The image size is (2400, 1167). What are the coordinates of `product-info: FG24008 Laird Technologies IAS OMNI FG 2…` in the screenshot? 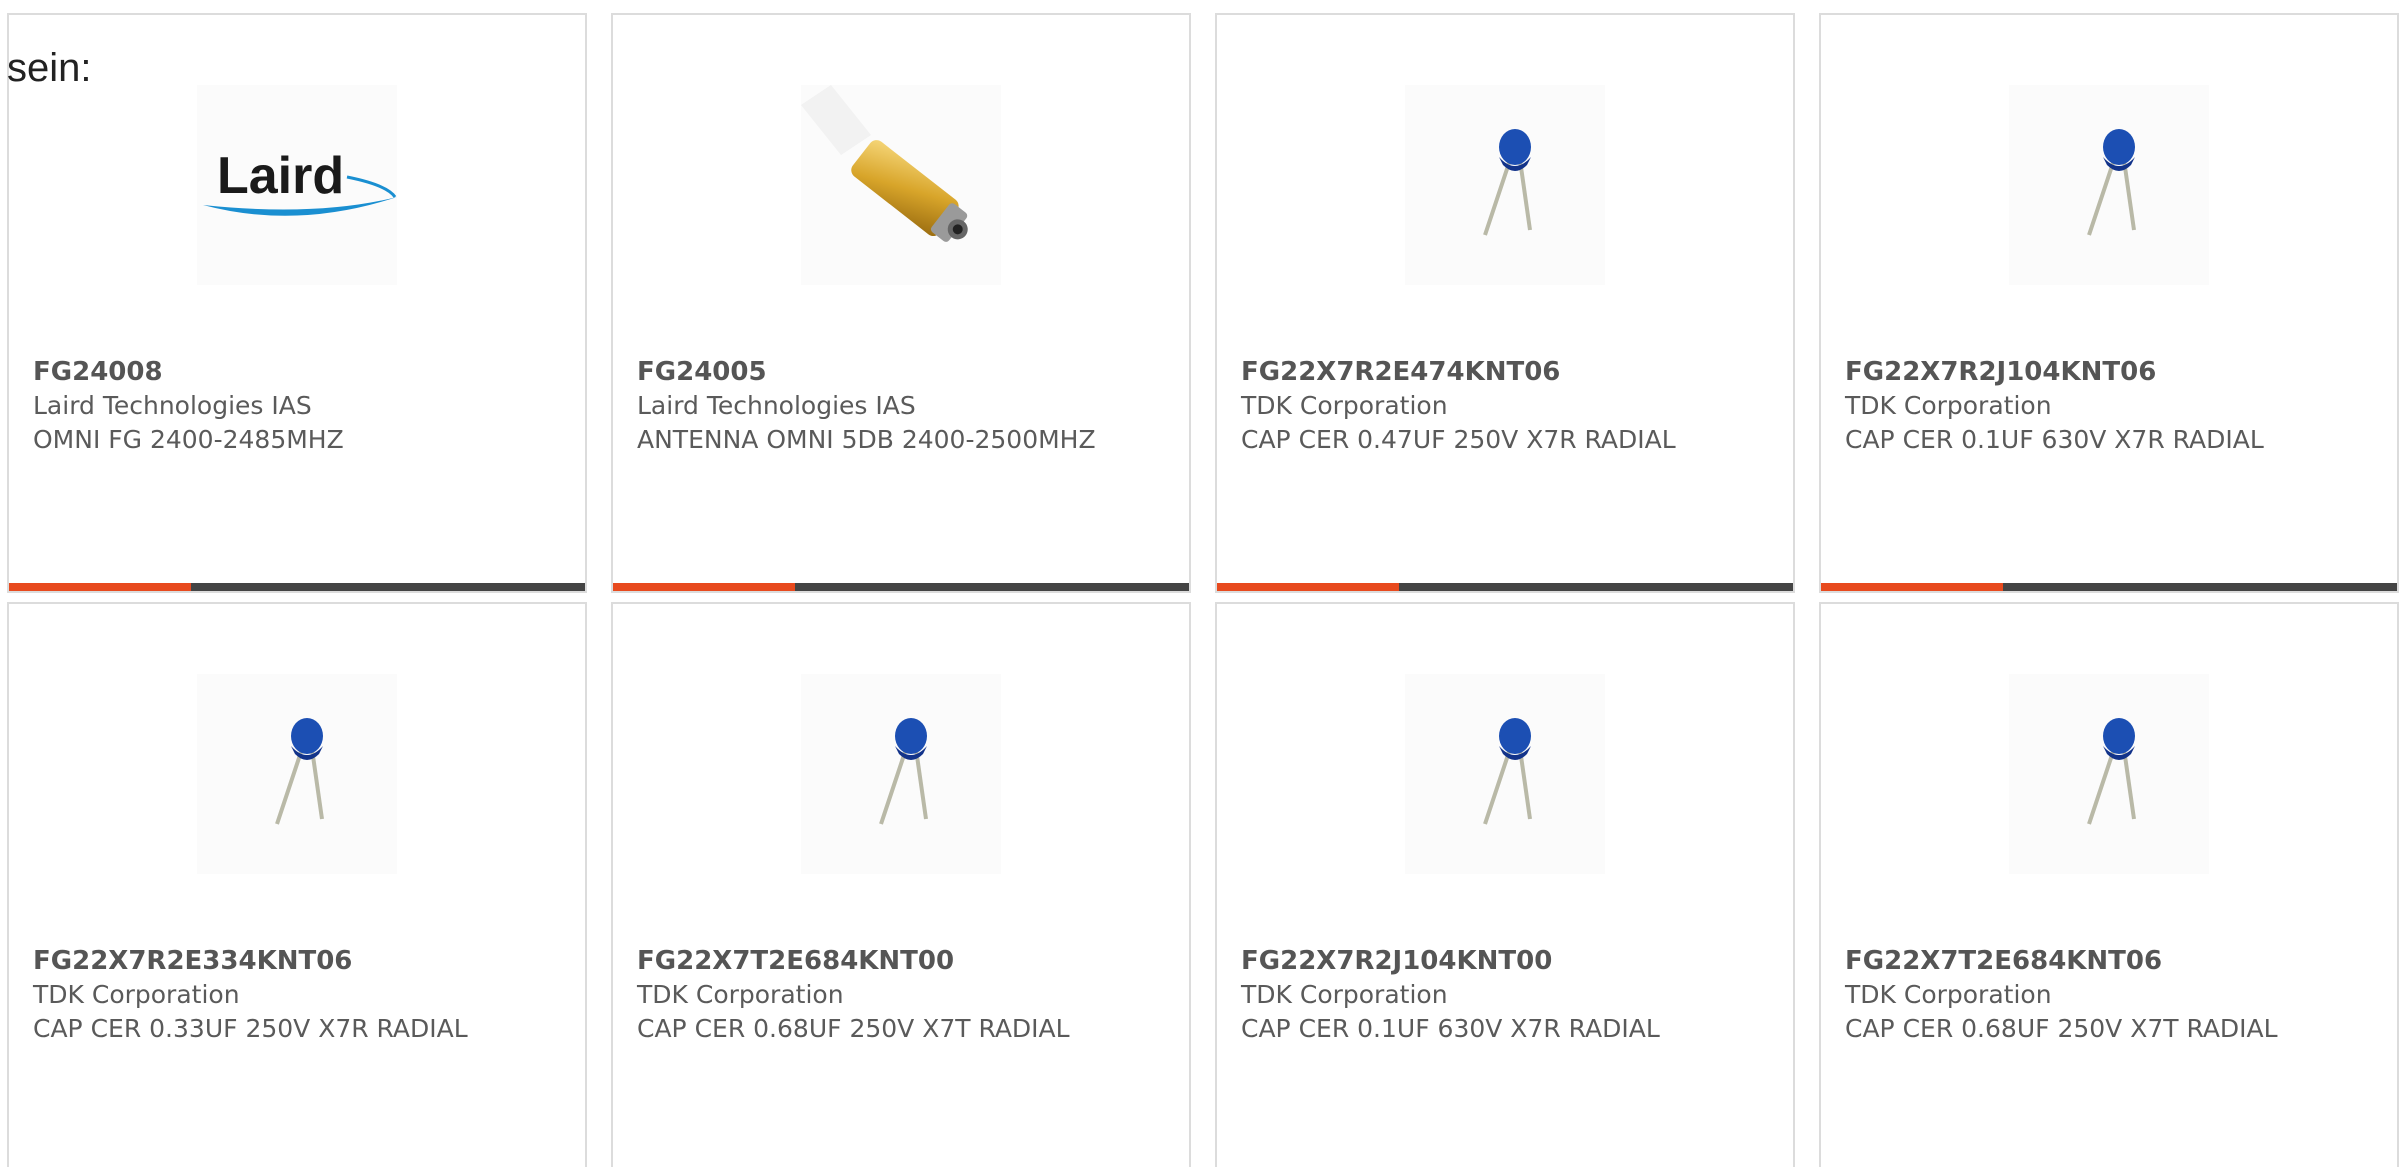 It's located at (293, 406).